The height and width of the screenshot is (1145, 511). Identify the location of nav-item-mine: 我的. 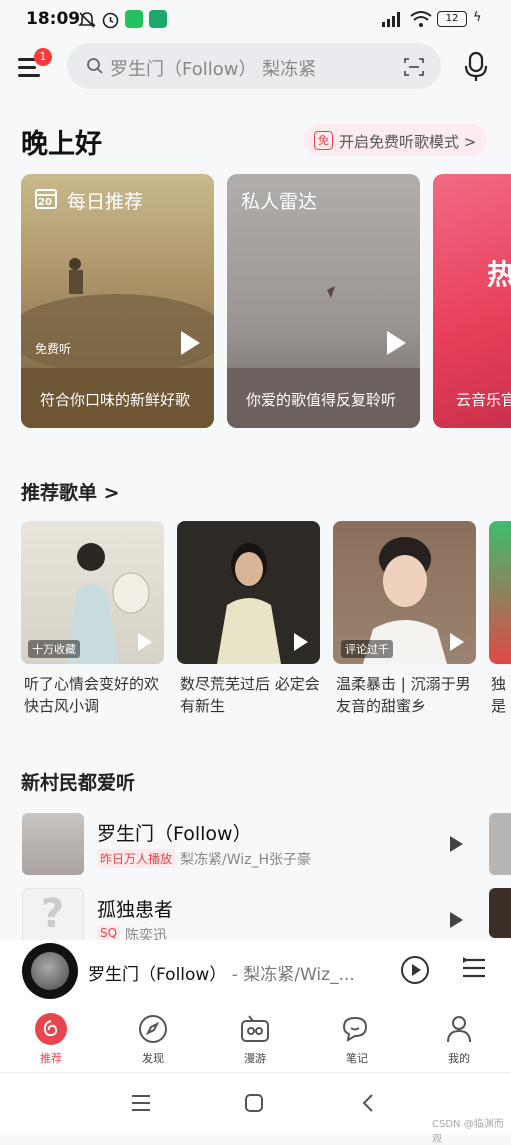
(459, 1039).